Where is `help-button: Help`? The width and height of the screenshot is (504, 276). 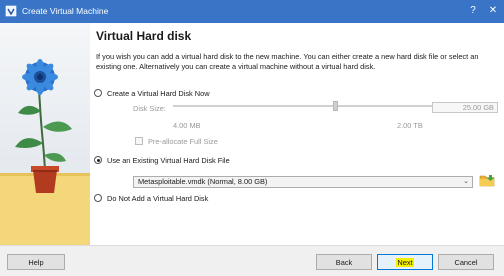
help-button: Help is located at coordinates (36, 262).